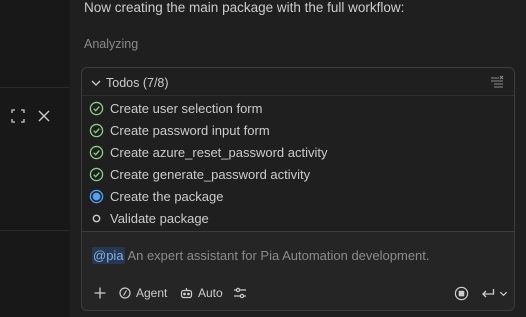 This screenshot has width=526, height=317. Describe the element at coordinates (152, 293) in the screenshot. I see `agent-label: Agent` at that location.